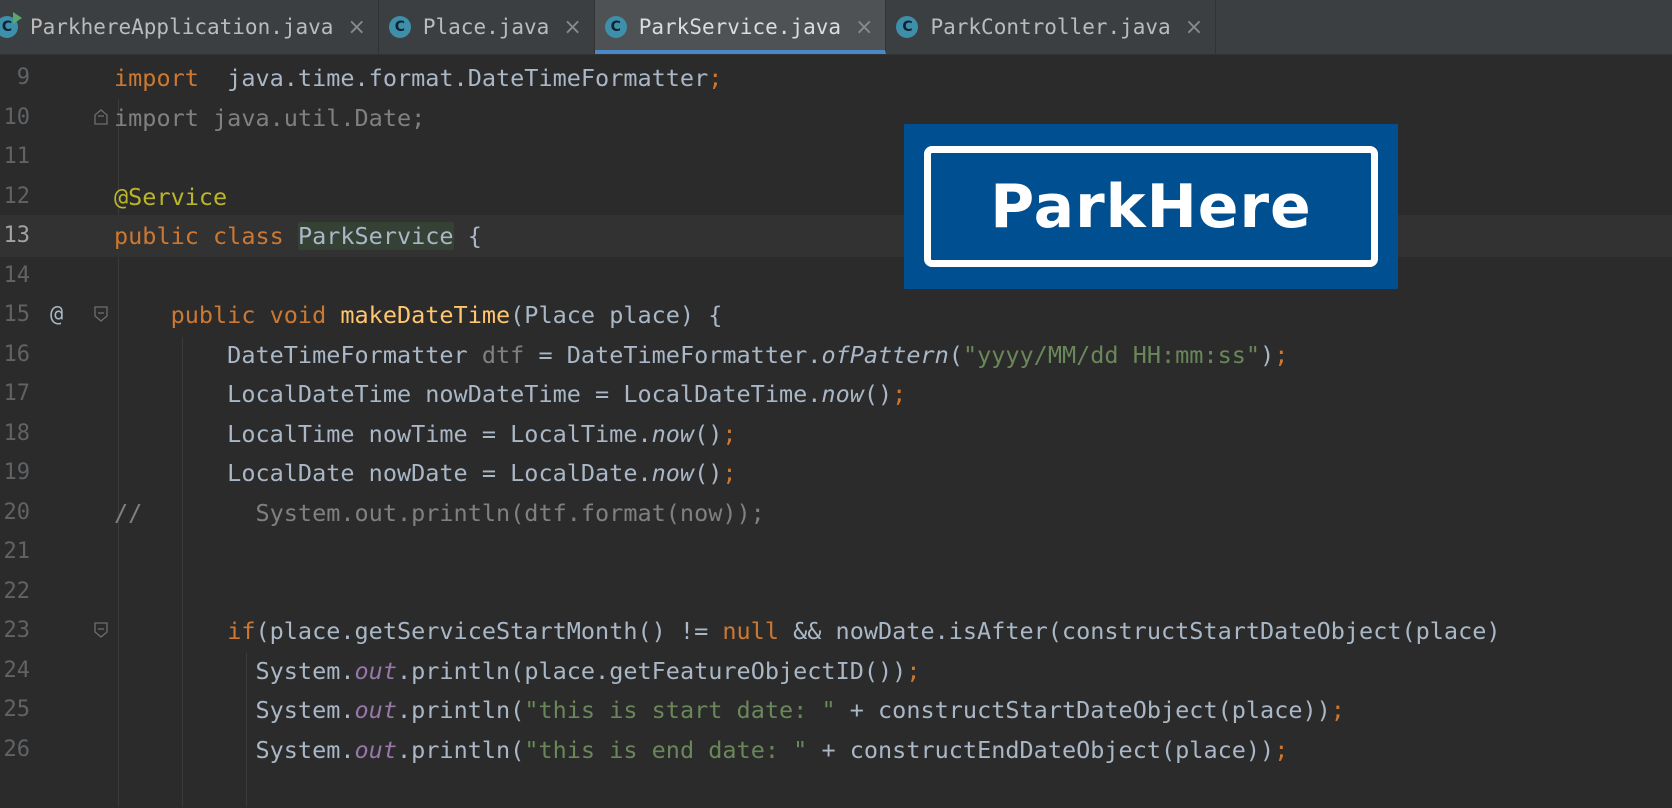  I want to click on code-line: 19 LocalDate nowDate = LocalDate.now();, so click(836, 473).